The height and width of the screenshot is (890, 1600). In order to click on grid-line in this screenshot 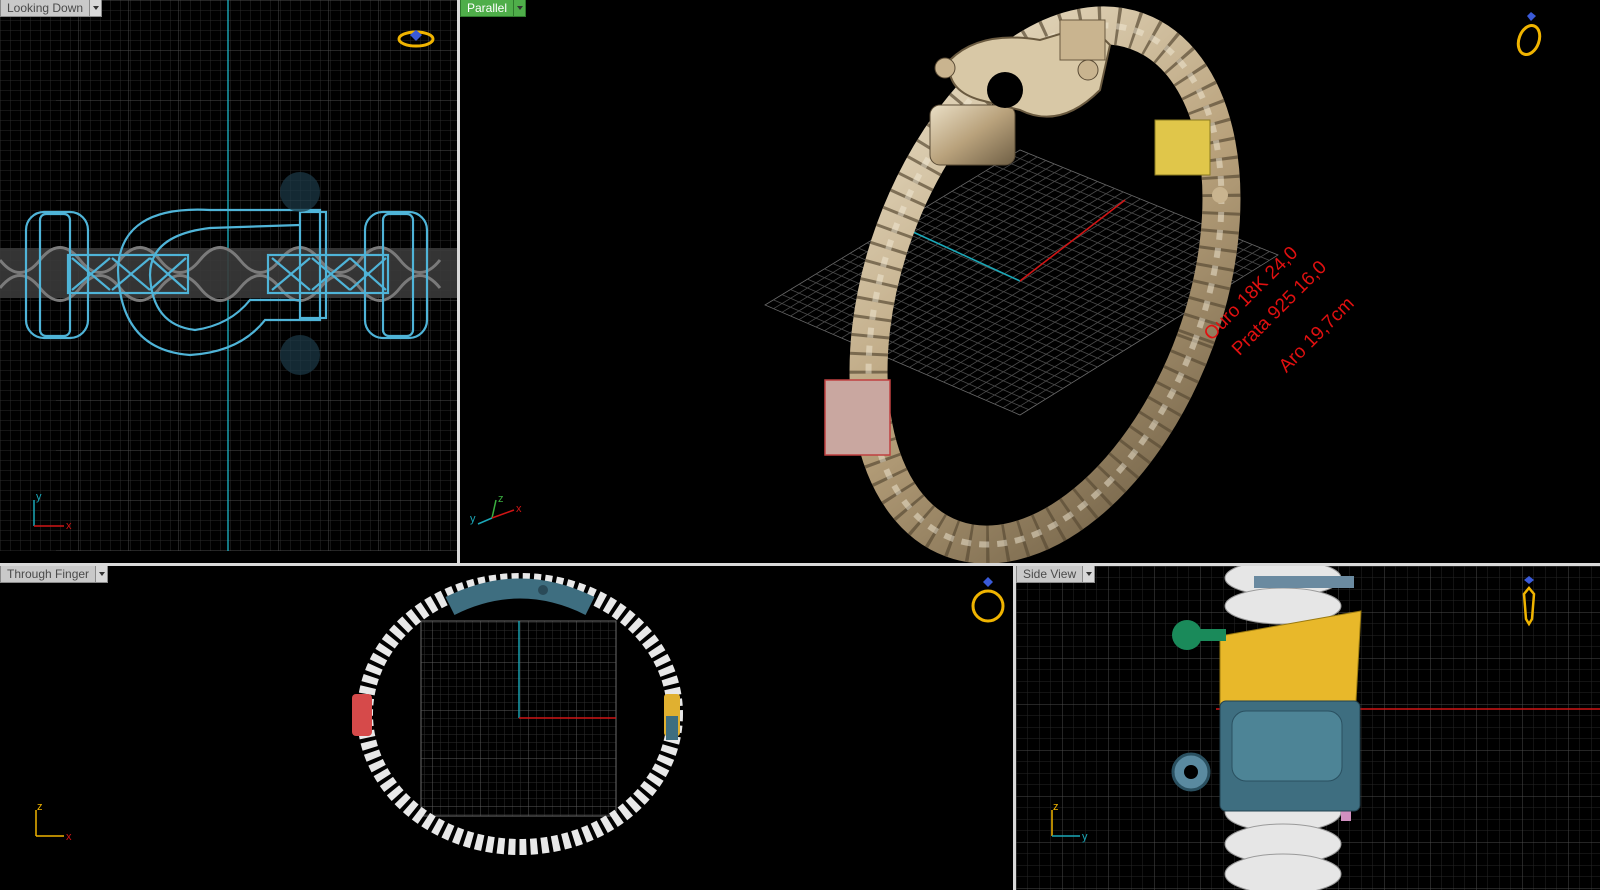, I will do `click(1097, 234)`.